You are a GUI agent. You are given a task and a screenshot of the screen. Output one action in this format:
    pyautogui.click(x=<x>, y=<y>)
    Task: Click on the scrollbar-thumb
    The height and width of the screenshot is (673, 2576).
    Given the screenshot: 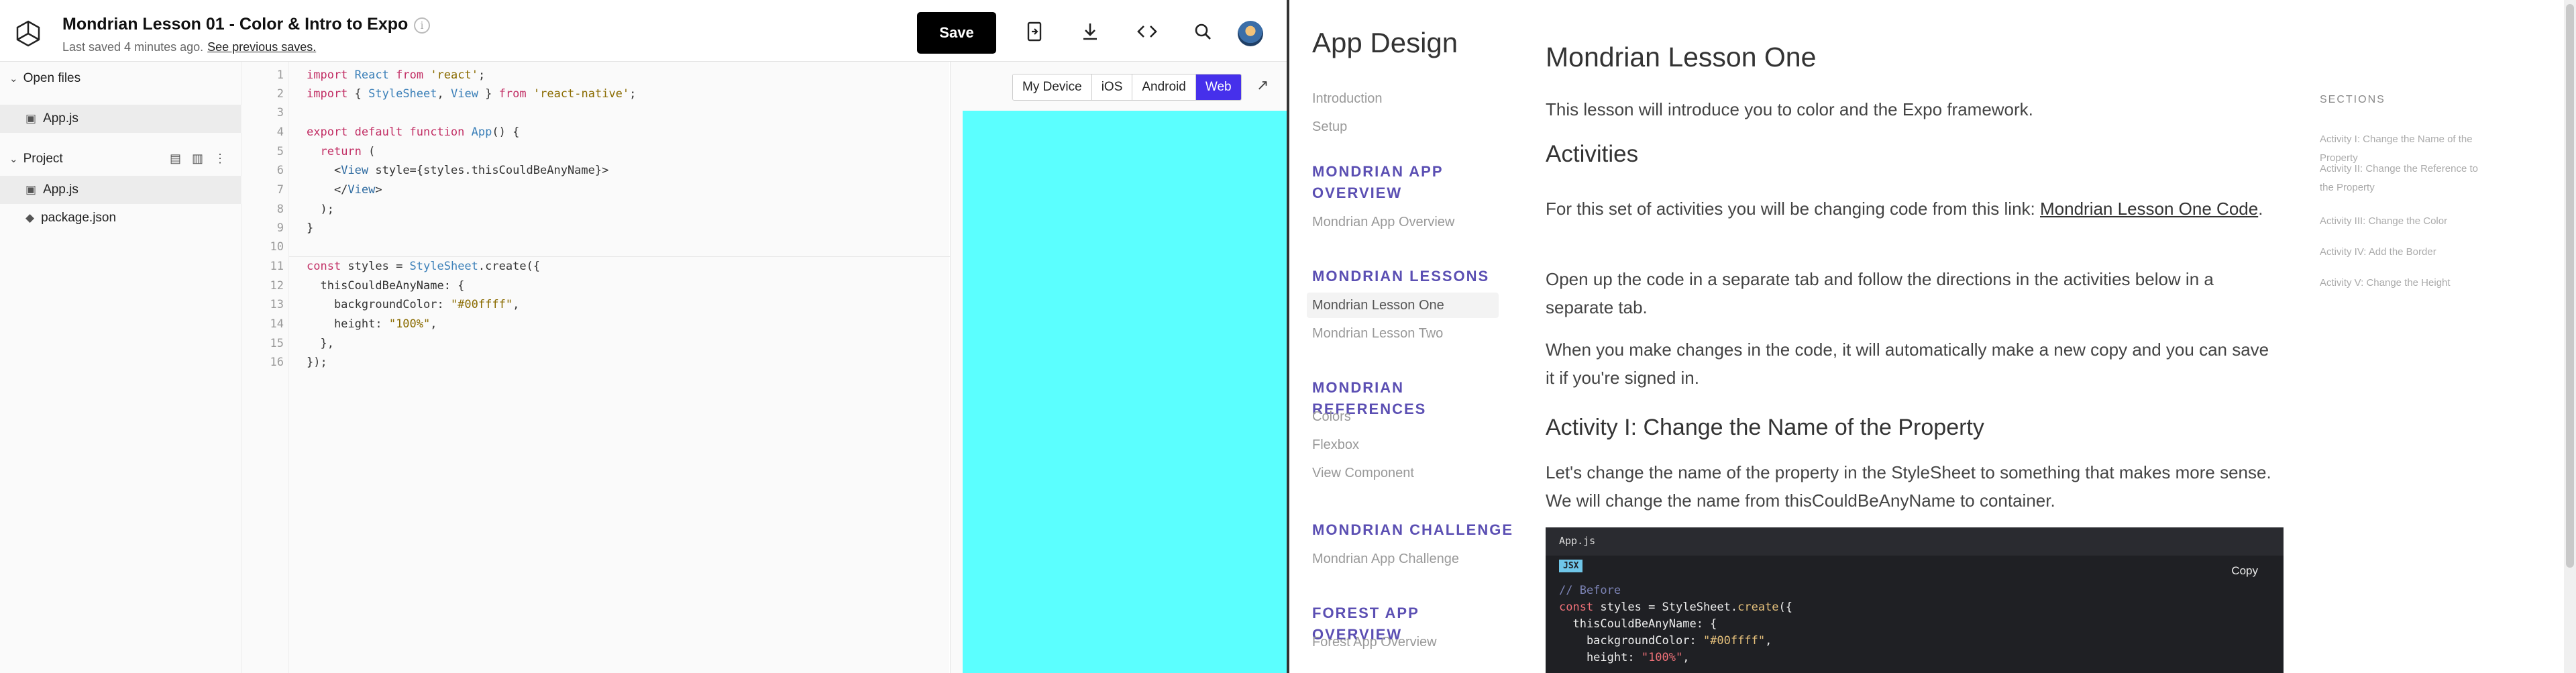 What is the action you would take?
    pyautogui.click(x=2570, y=286)
    